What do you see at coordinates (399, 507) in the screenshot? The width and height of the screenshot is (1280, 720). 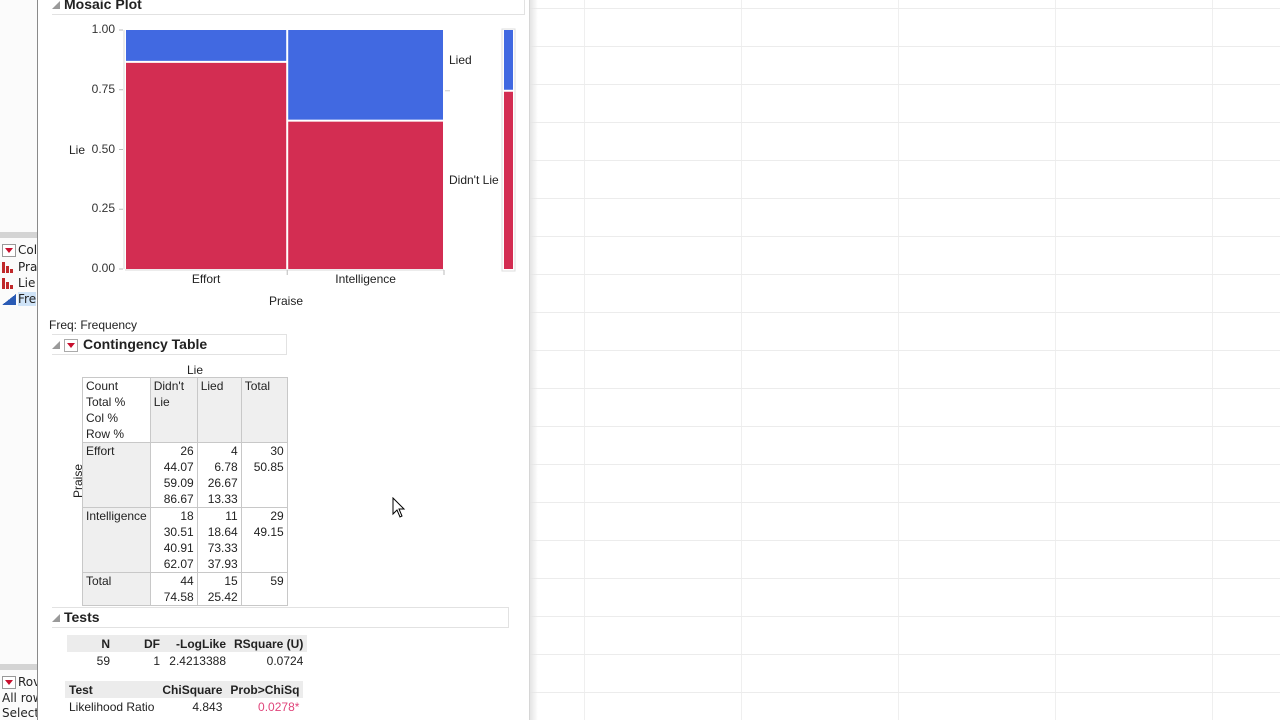 I see `mouse-cursor-icon` at bounding box center [399, 507].